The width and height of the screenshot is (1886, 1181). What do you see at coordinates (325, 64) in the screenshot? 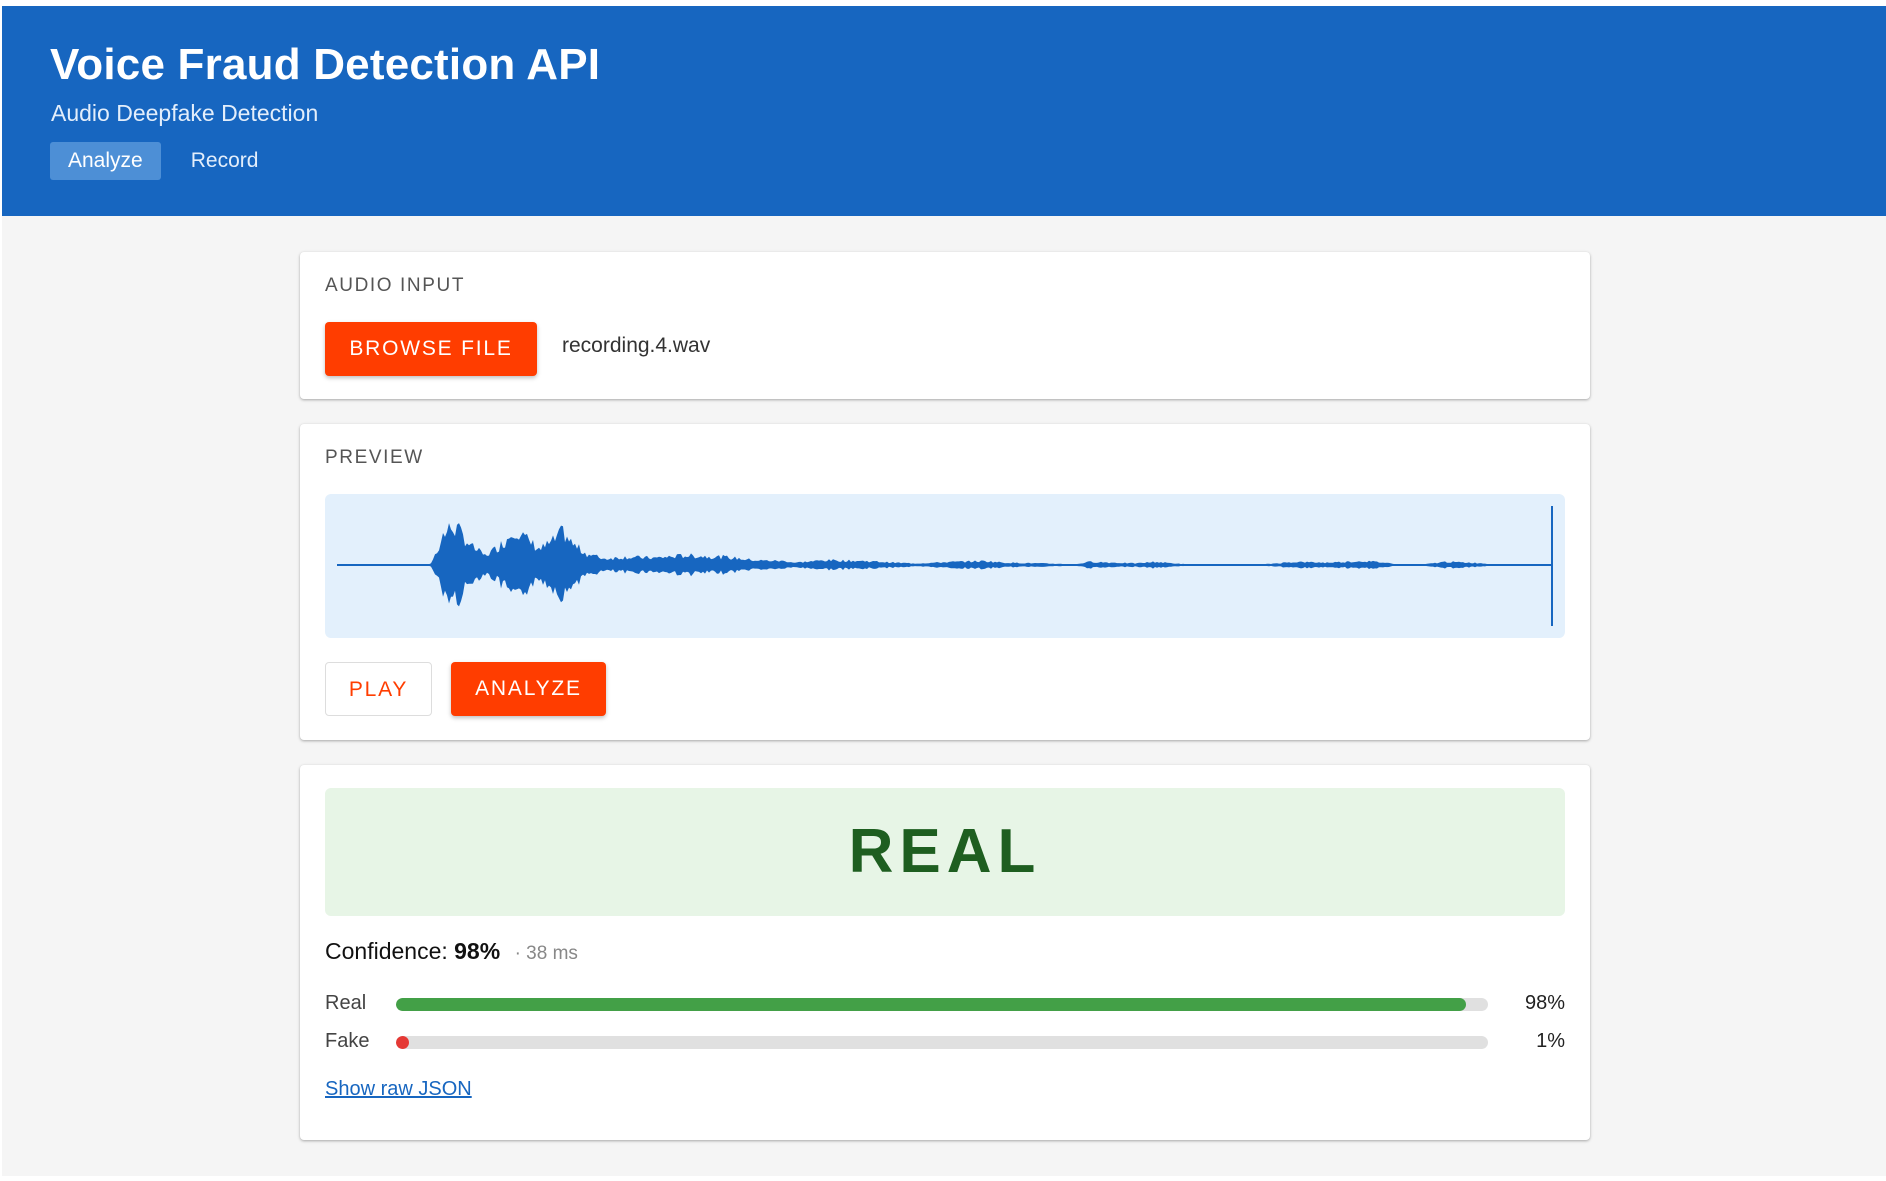
I see `app-title: Voice Fraud Detection API` at bounding box center [325, 64].